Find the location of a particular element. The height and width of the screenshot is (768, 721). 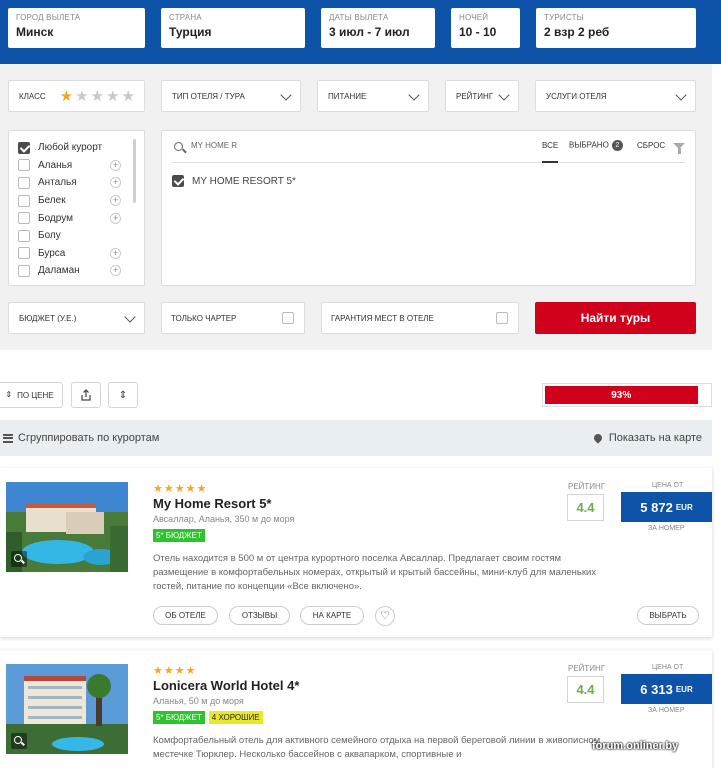

tag-budget: 5* БЮДЖЕТ is located at coordinates (179, 535).